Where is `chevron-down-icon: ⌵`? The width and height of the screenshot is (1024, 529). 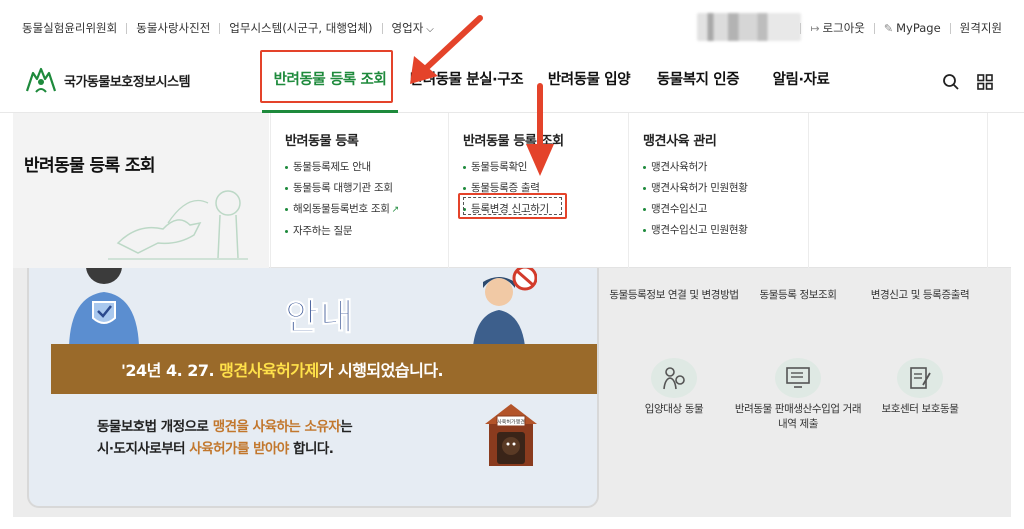 chevron-down-icon: ⌵ is located at coordinates (430, 29).